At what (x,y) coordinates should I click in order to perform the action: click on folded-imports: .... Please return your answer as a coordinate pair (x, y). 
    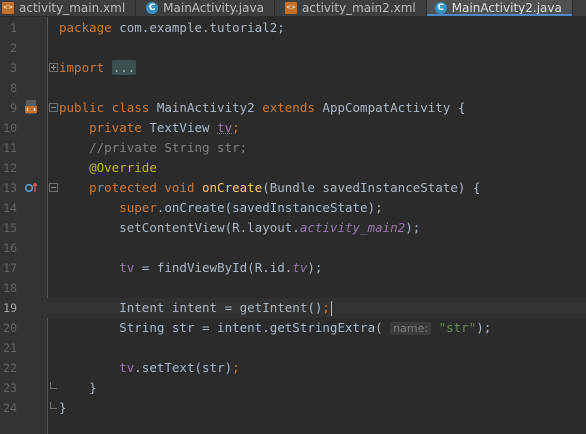
    Looking at the image, I should click on (124, 67).